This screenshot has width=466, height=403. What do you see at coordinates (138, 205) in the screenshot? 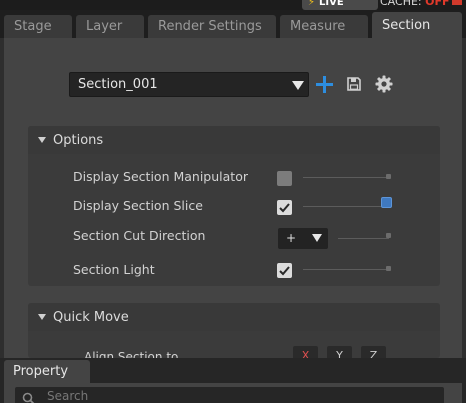
I see `display-slice-label: Display Section Slice` at bounding box center [138, 205].